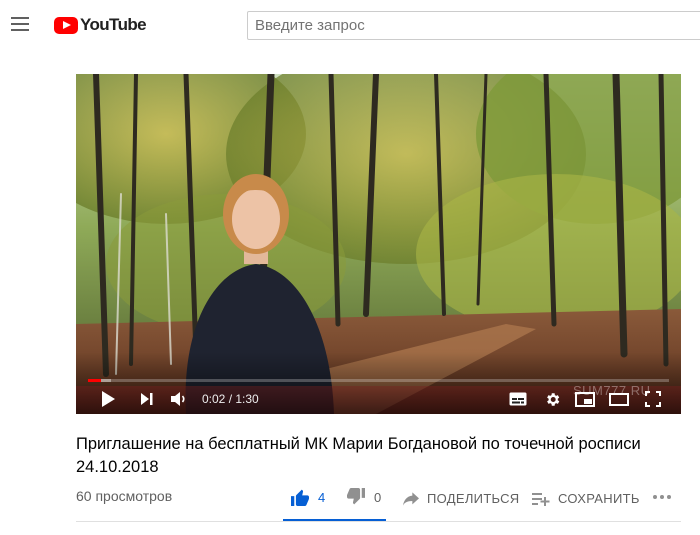  I want to click on save-button: Сохранить, so click(586, 498).